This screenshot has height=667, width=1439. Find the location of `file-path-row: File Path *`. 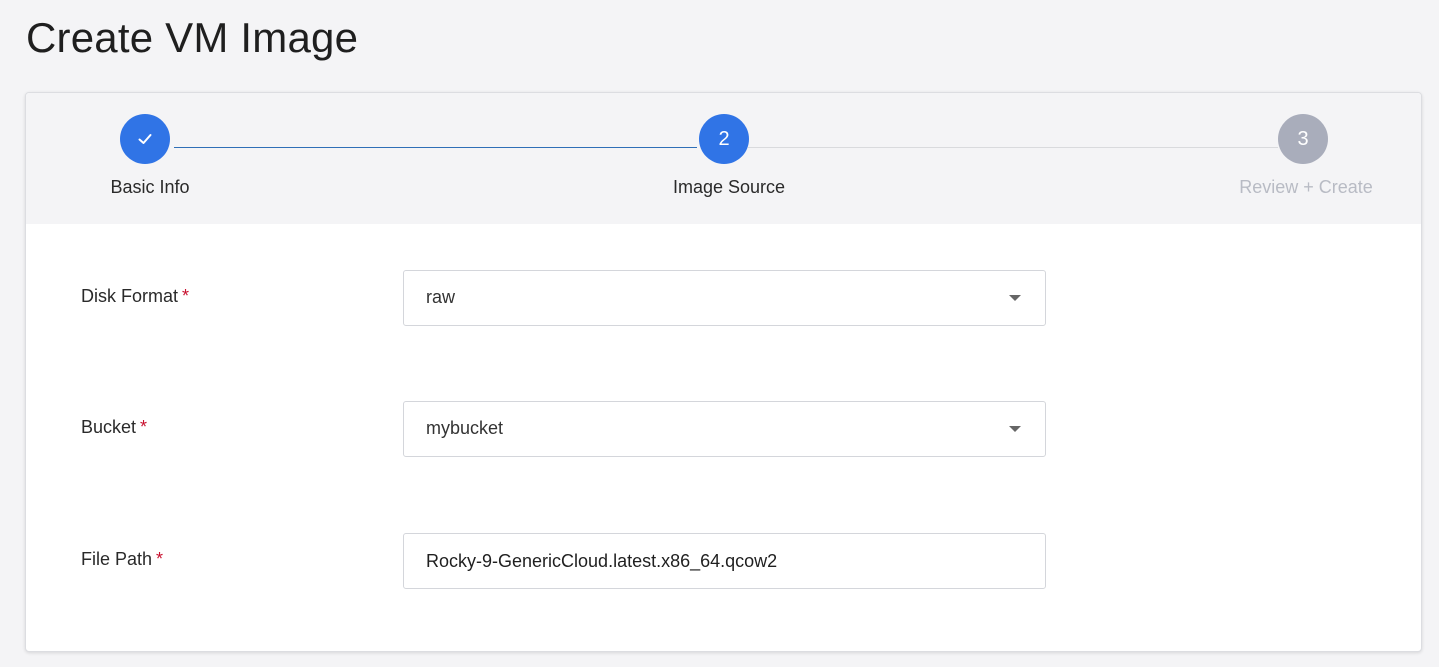

file-path-row: File Path * is located at coordinates (723, 561).